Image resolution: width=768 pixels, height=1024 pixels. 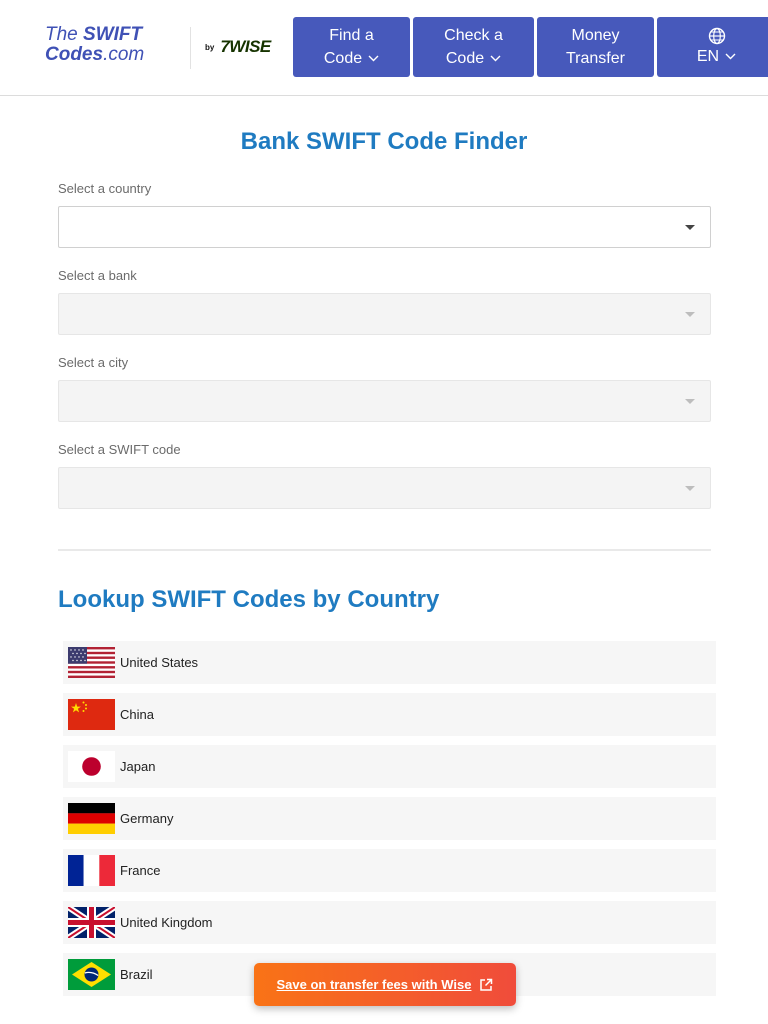 I want to click on country-item-china: China, so click(x=389, y=714).